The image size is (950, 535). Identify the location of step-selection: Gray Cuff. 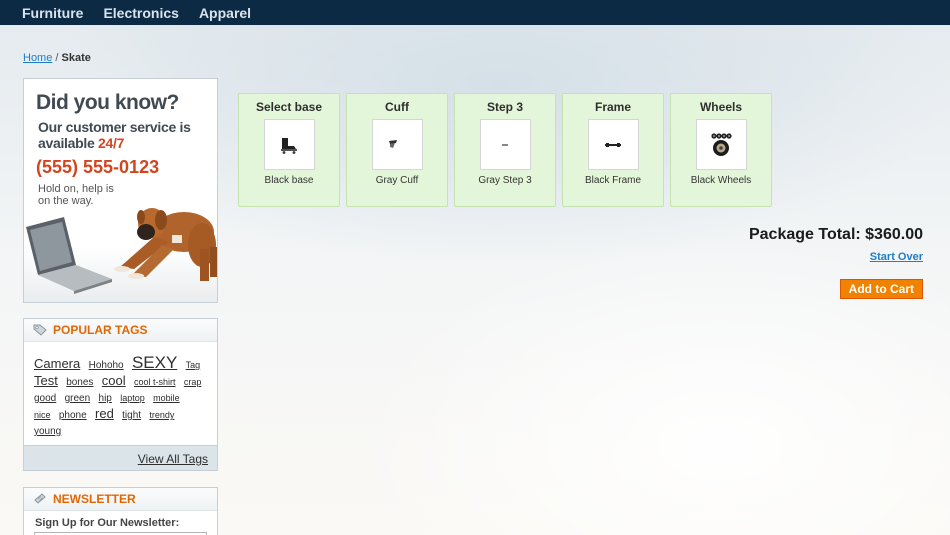
(397, 180).